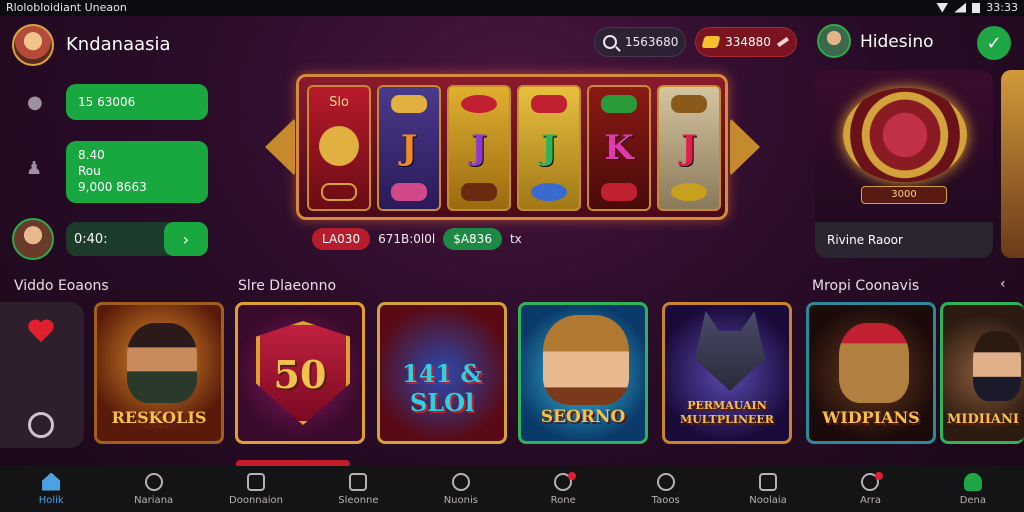 The image size is (1024, 512). Describe the element at coordinates (287, 286) in the screenshot. I see `section-title-middle: Slre Dlaeonno` at that location.